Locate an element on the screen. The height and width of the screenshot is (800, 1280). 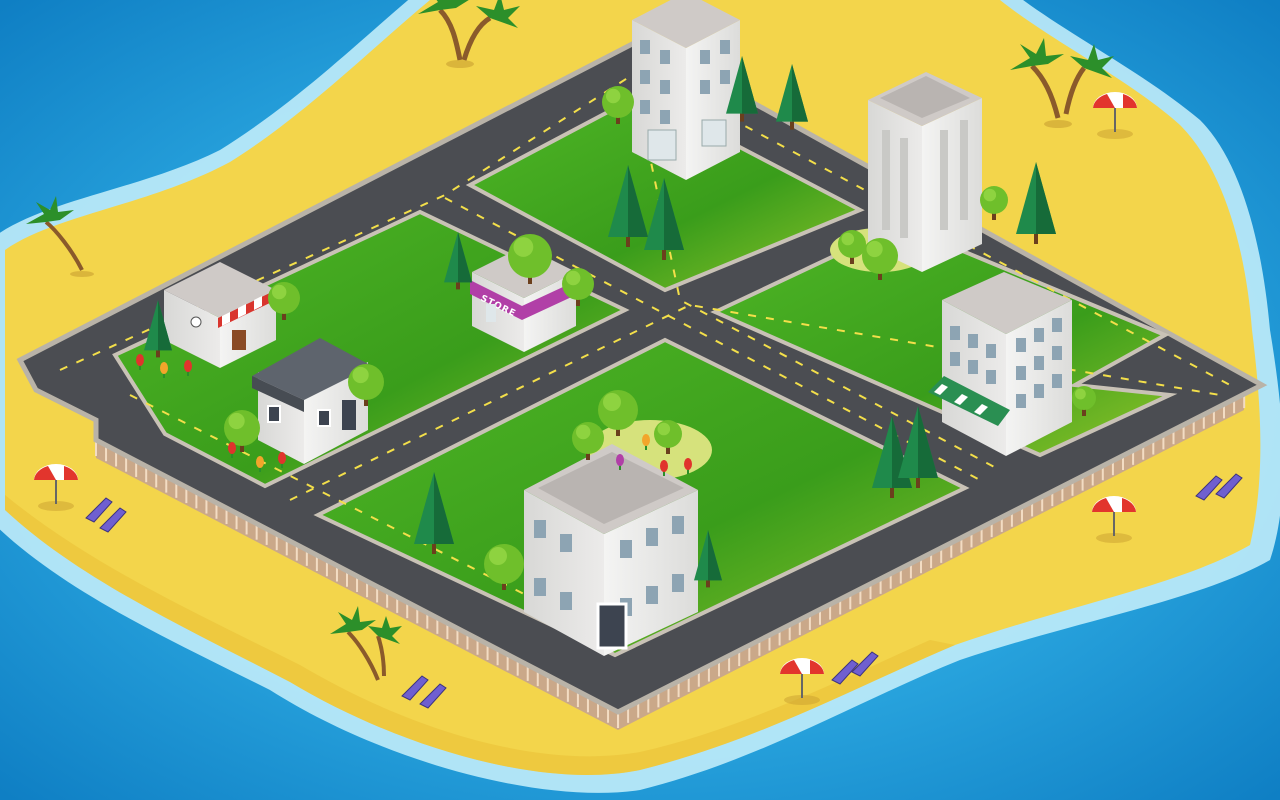
tall-apartment-tower is located at coordinates (686, 90).